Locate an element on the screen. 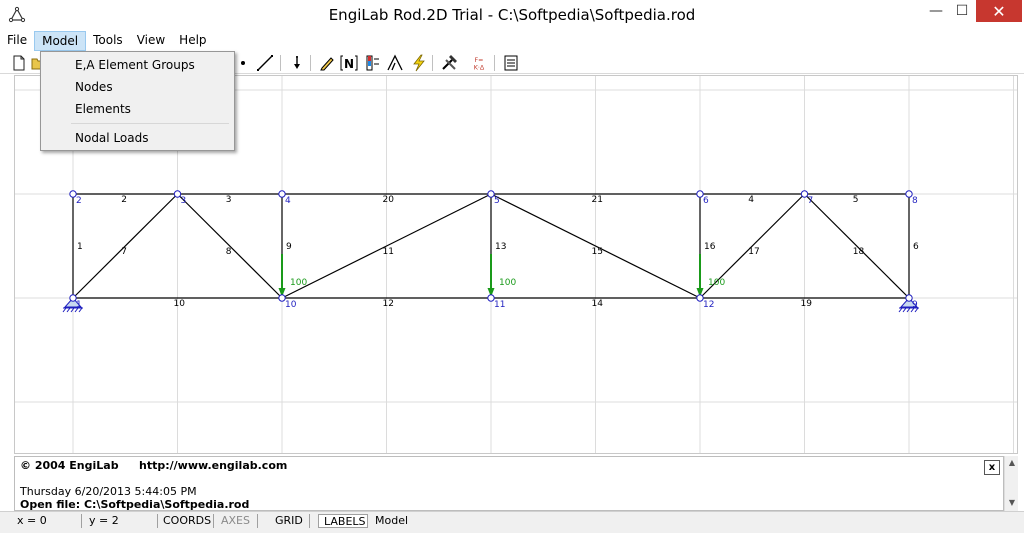 This screenshot has height=533, width=1024. element-label-8: 8 is located at coordinates (229, 252).